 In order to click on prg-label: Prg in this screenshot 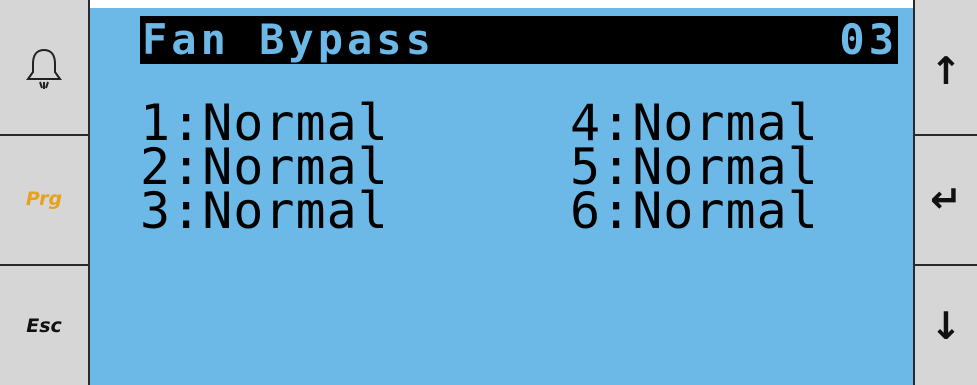, I will do `click(44, 199)`.